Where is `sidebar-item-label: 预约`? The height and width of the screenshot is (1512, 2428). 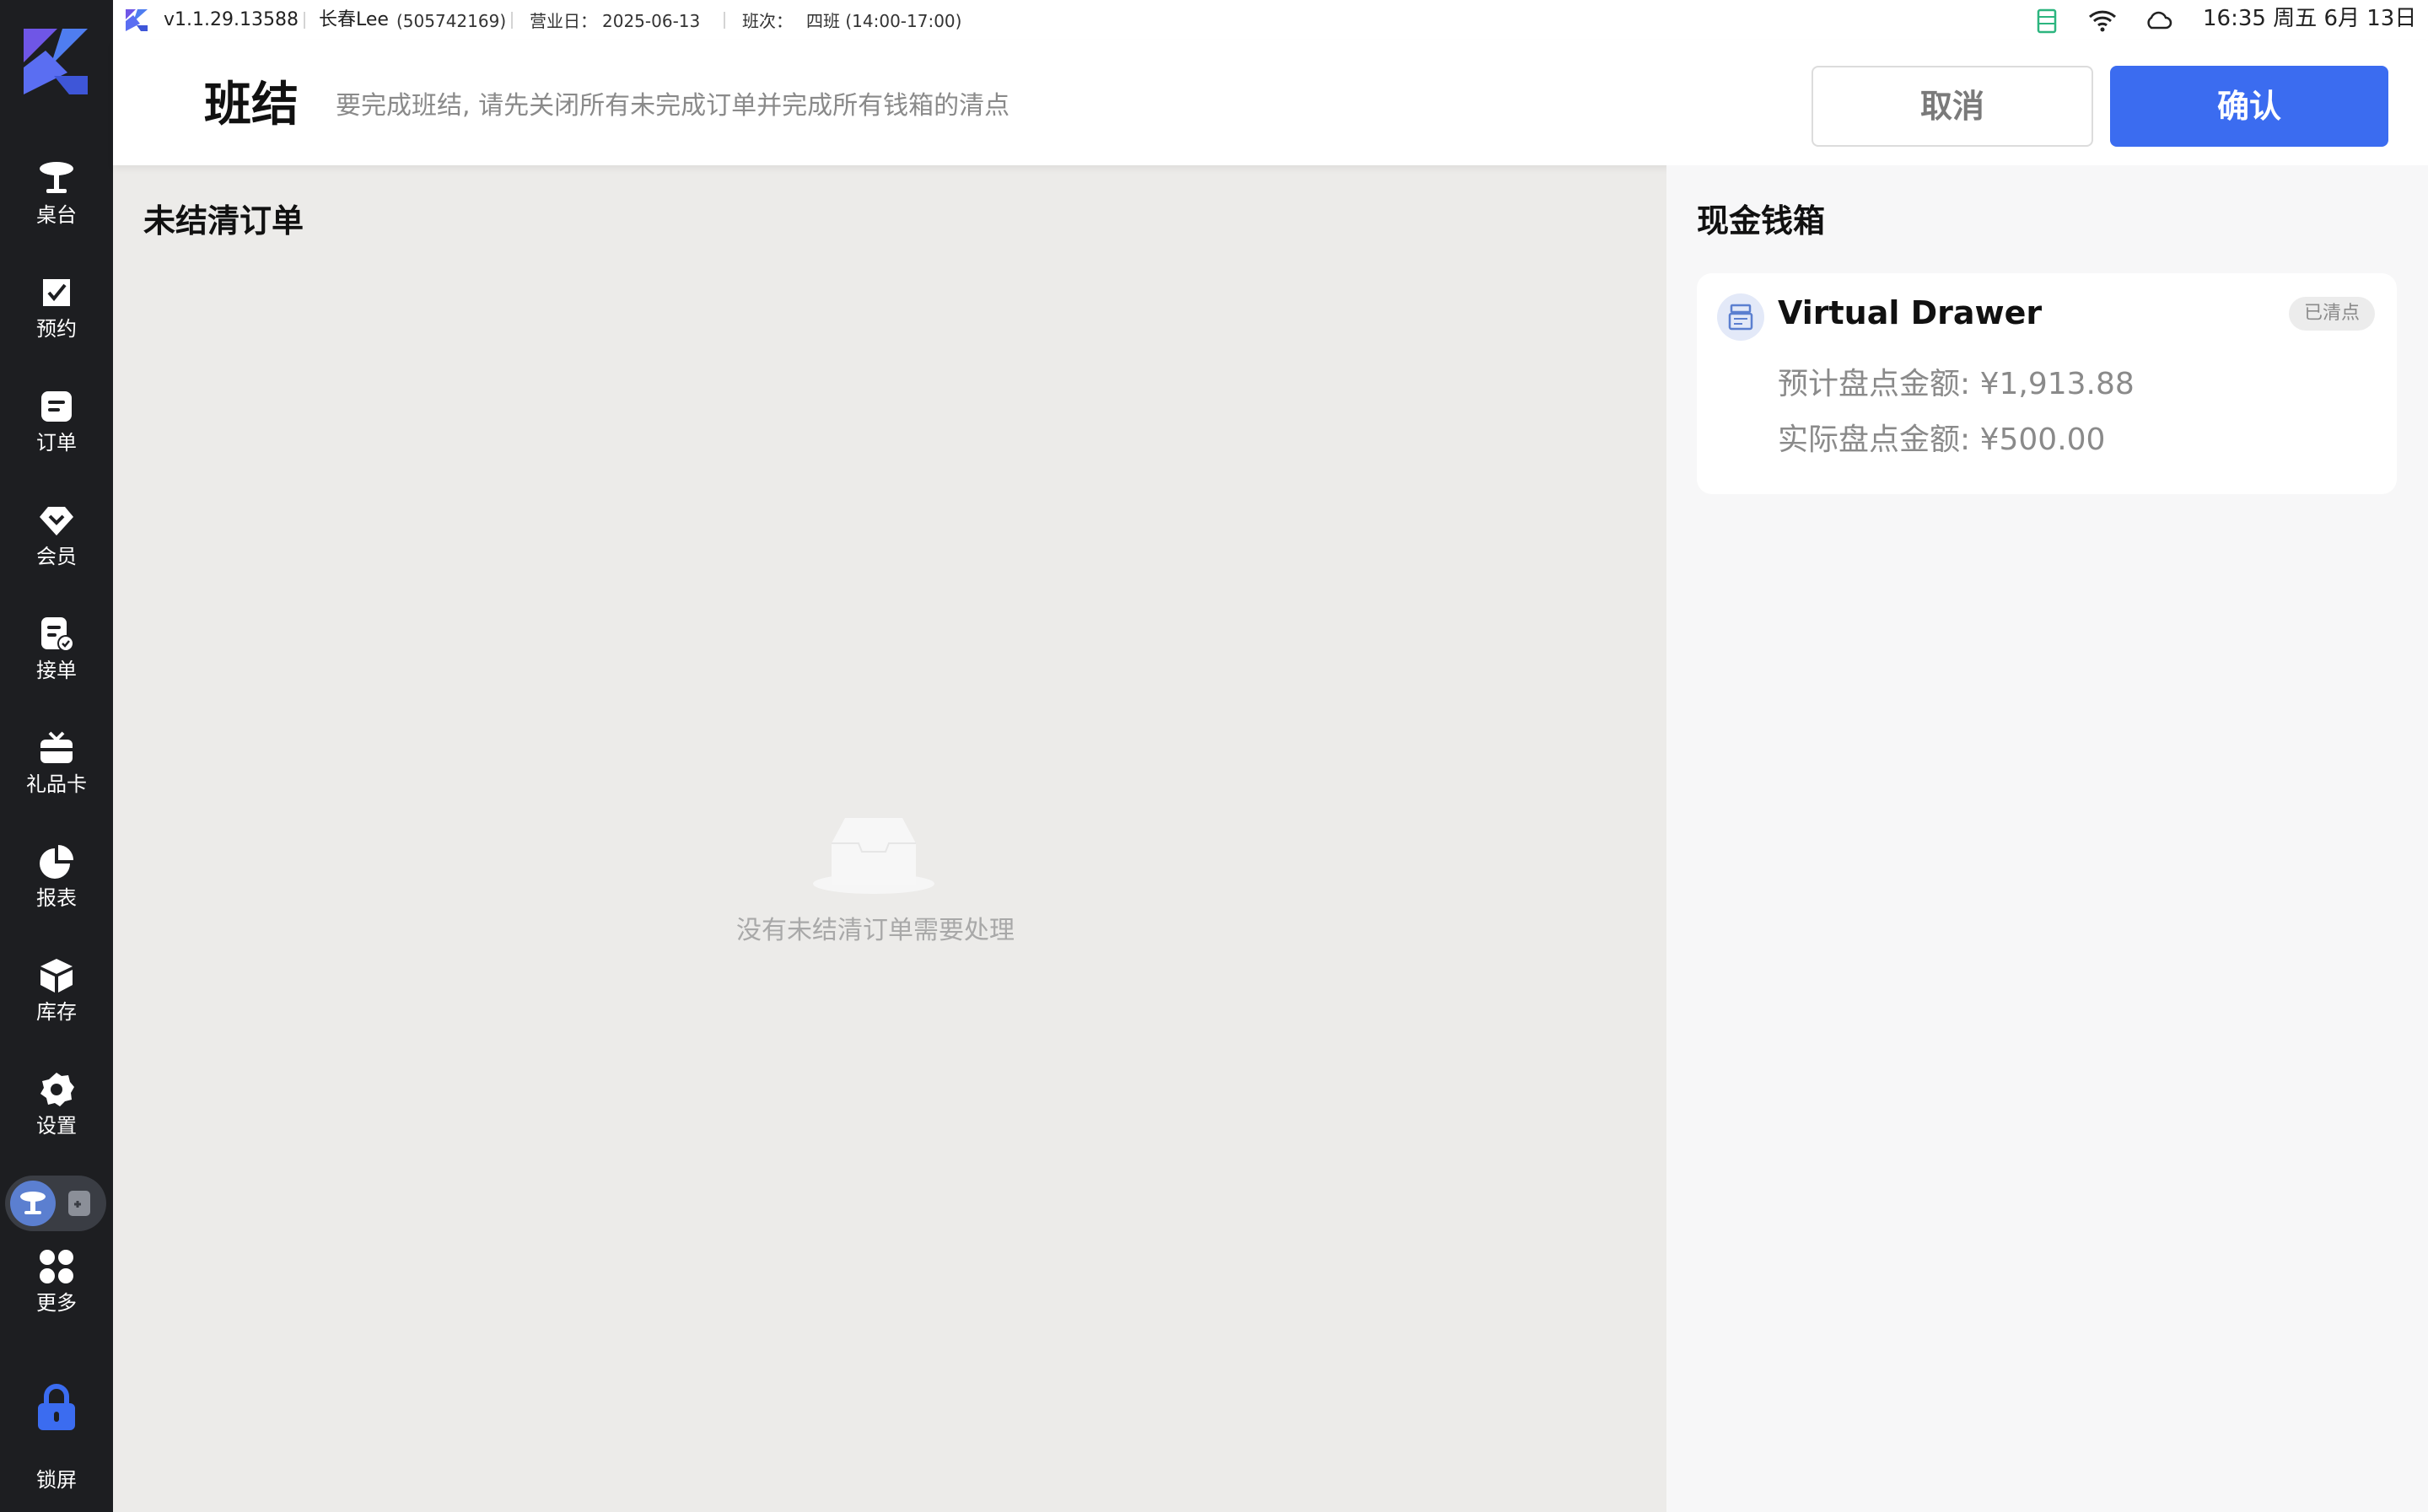 sidebar-item-label: 预约 is located at coordinates (56, 329).